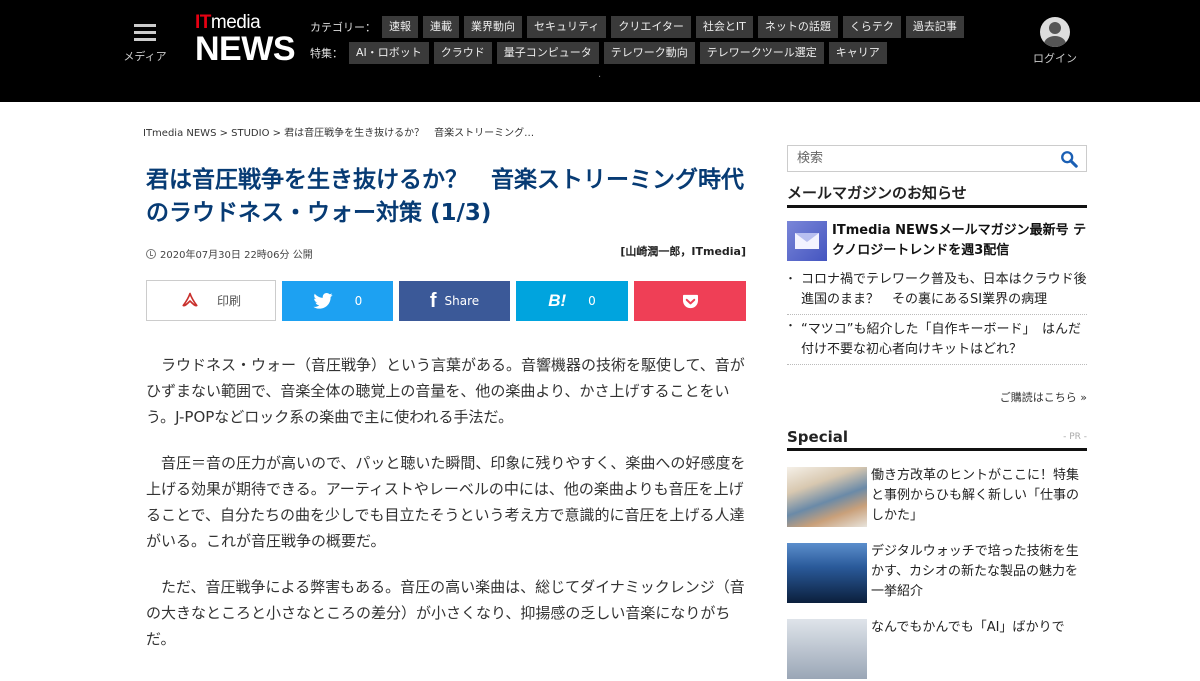  What do you see at coordinates (326, 53) in the screenshot?
I see `feature-label: 特集：` at bounding box center [326, 53].